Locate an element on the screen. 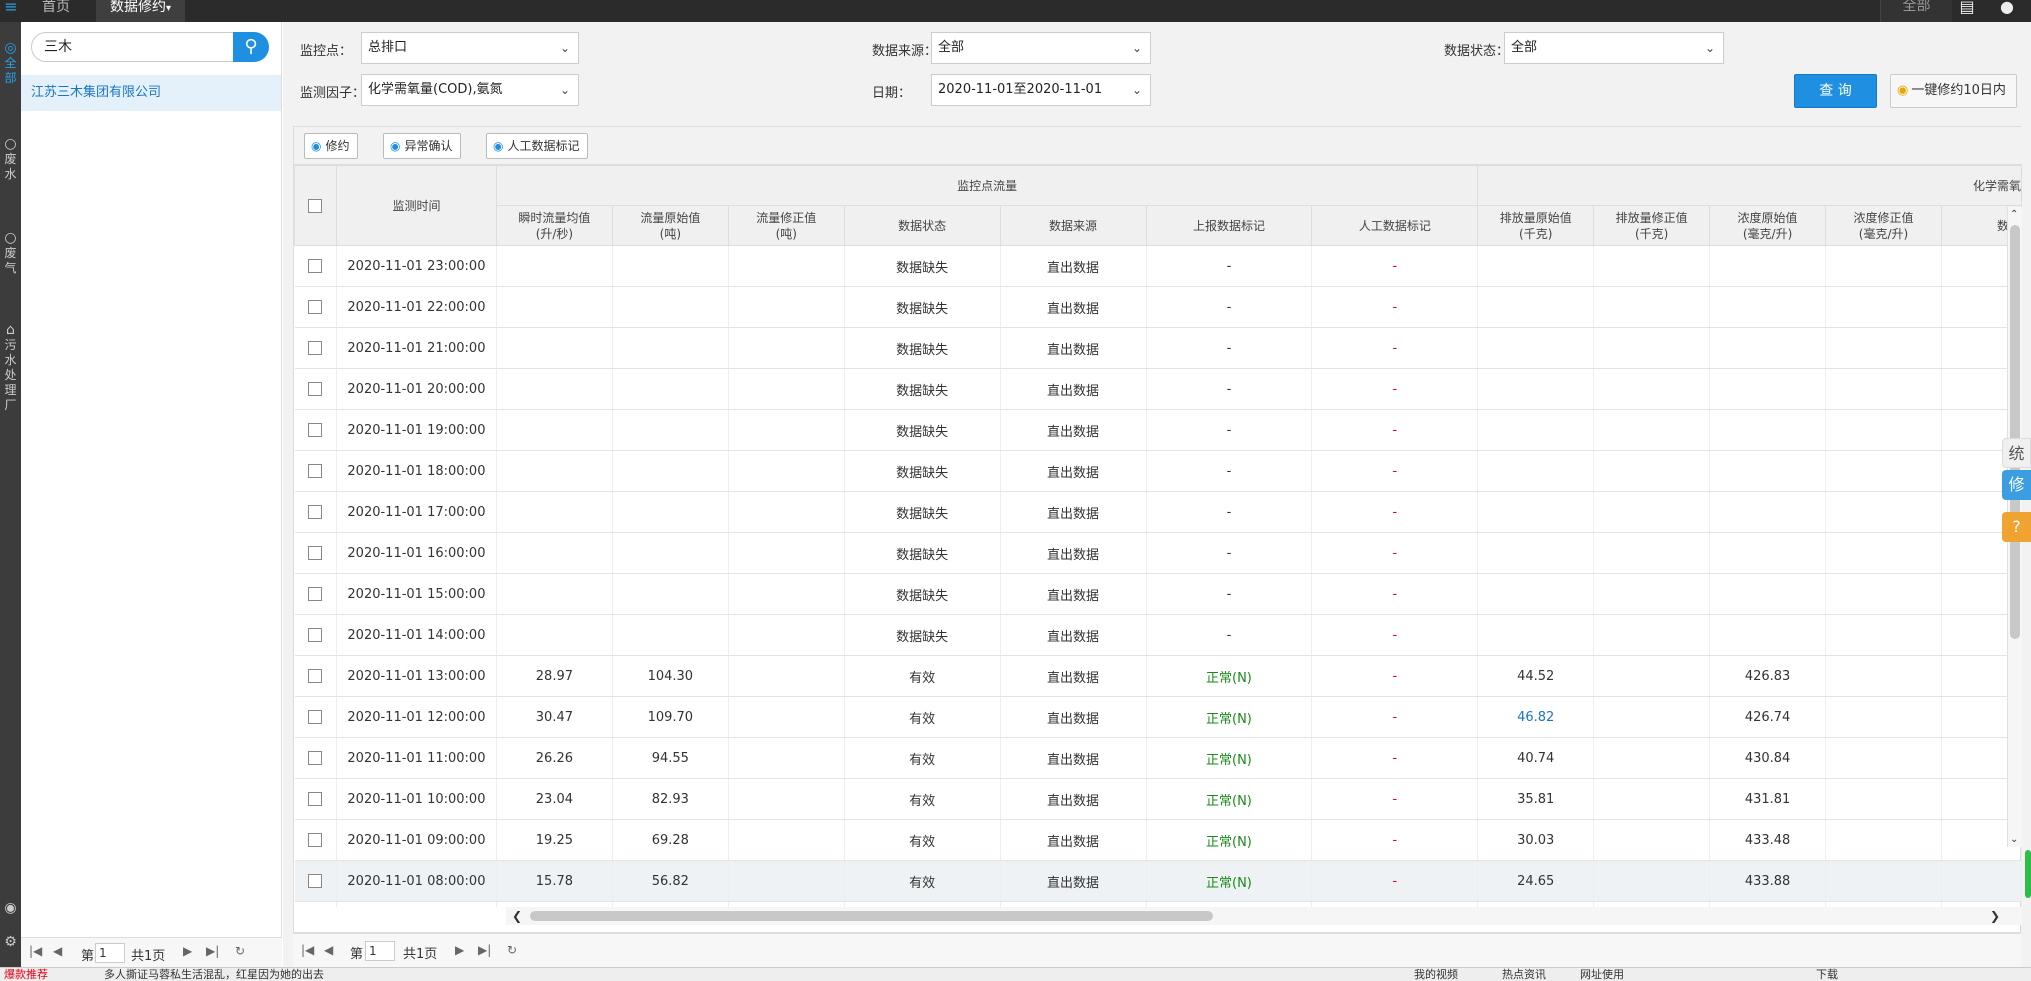  col-conc-fix: 浓度修正值 (毫克/升) is located at coordinates (1883, 225).